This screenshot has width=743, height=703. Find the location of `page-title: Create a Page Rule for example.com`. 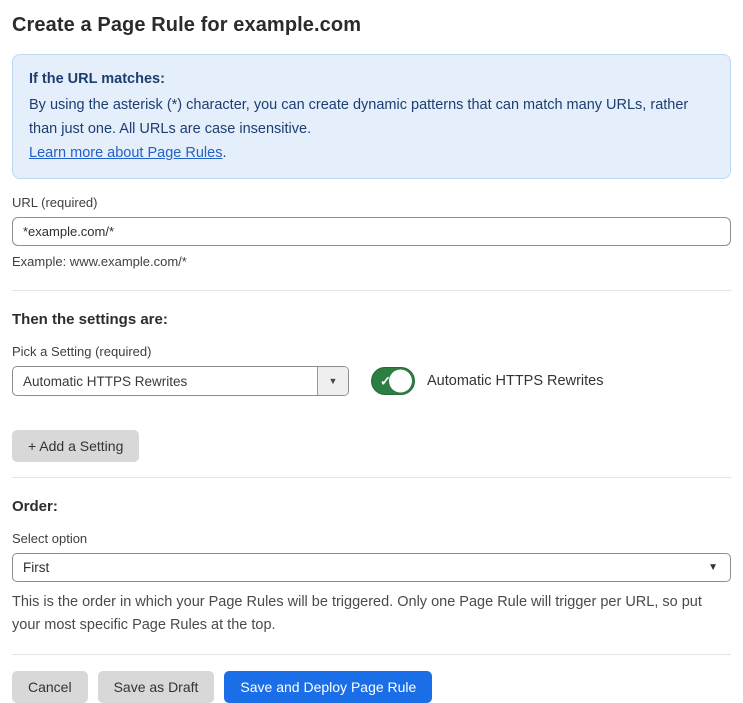

page-title: Create a Page Rule for example.com is located at coordinates (187, 25).